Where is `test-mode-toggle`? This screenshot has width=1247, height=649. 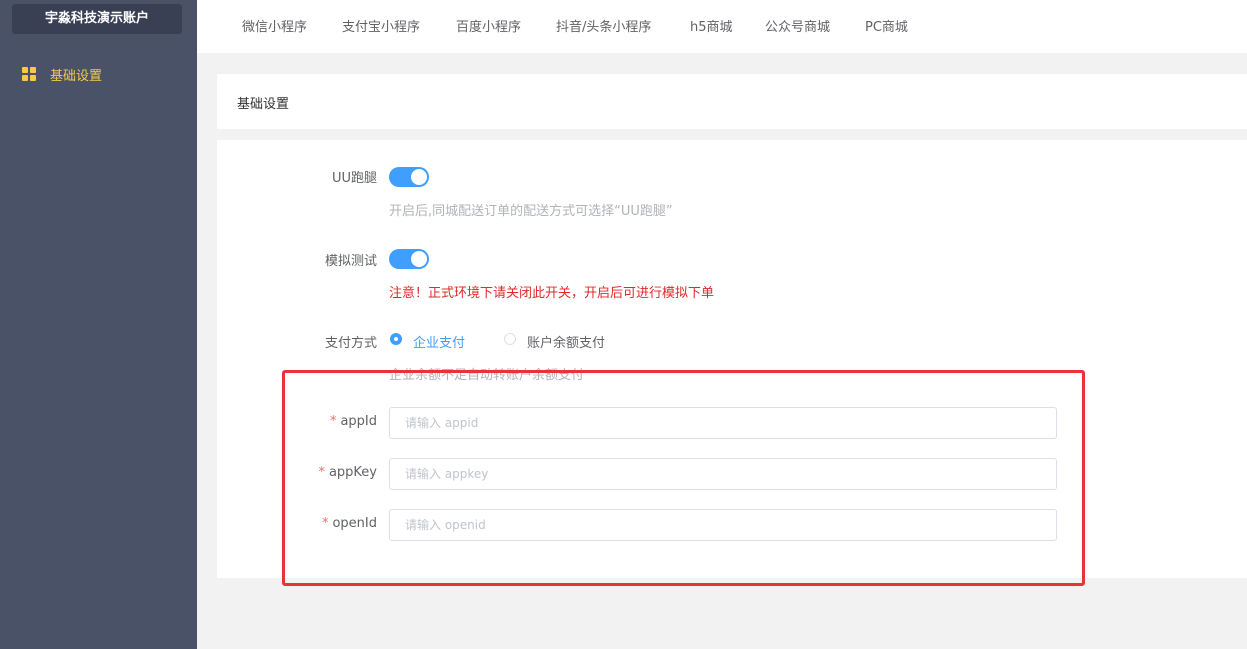 test-mode-toggle is located at coordinates (409, 259).